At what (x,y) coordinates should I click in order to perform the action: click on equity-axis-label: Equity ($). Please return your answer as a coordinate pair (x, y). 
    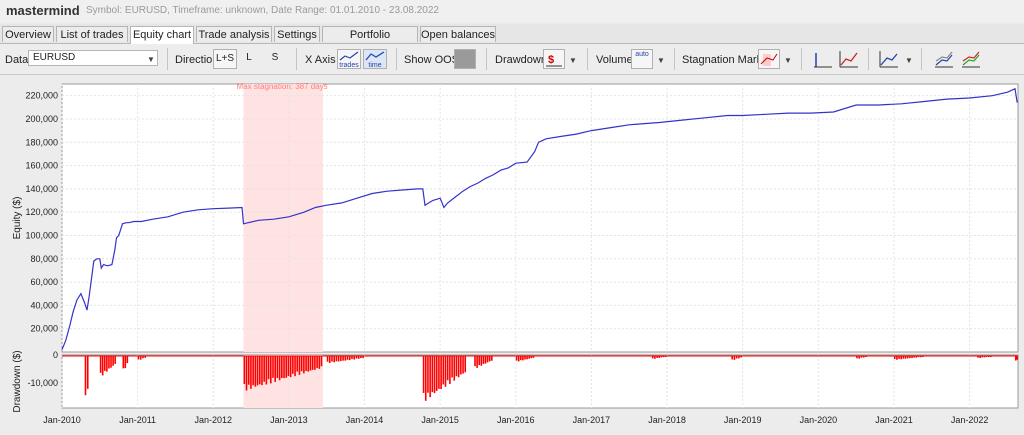
    Looking at the image, I should click on (17, 218).